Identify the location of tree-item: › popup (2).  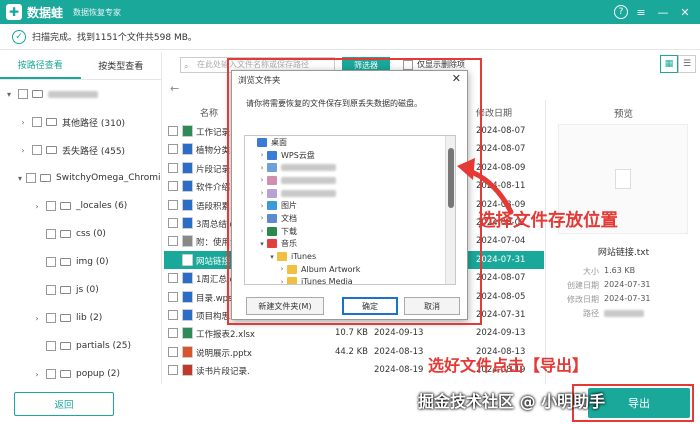
(80, 374).